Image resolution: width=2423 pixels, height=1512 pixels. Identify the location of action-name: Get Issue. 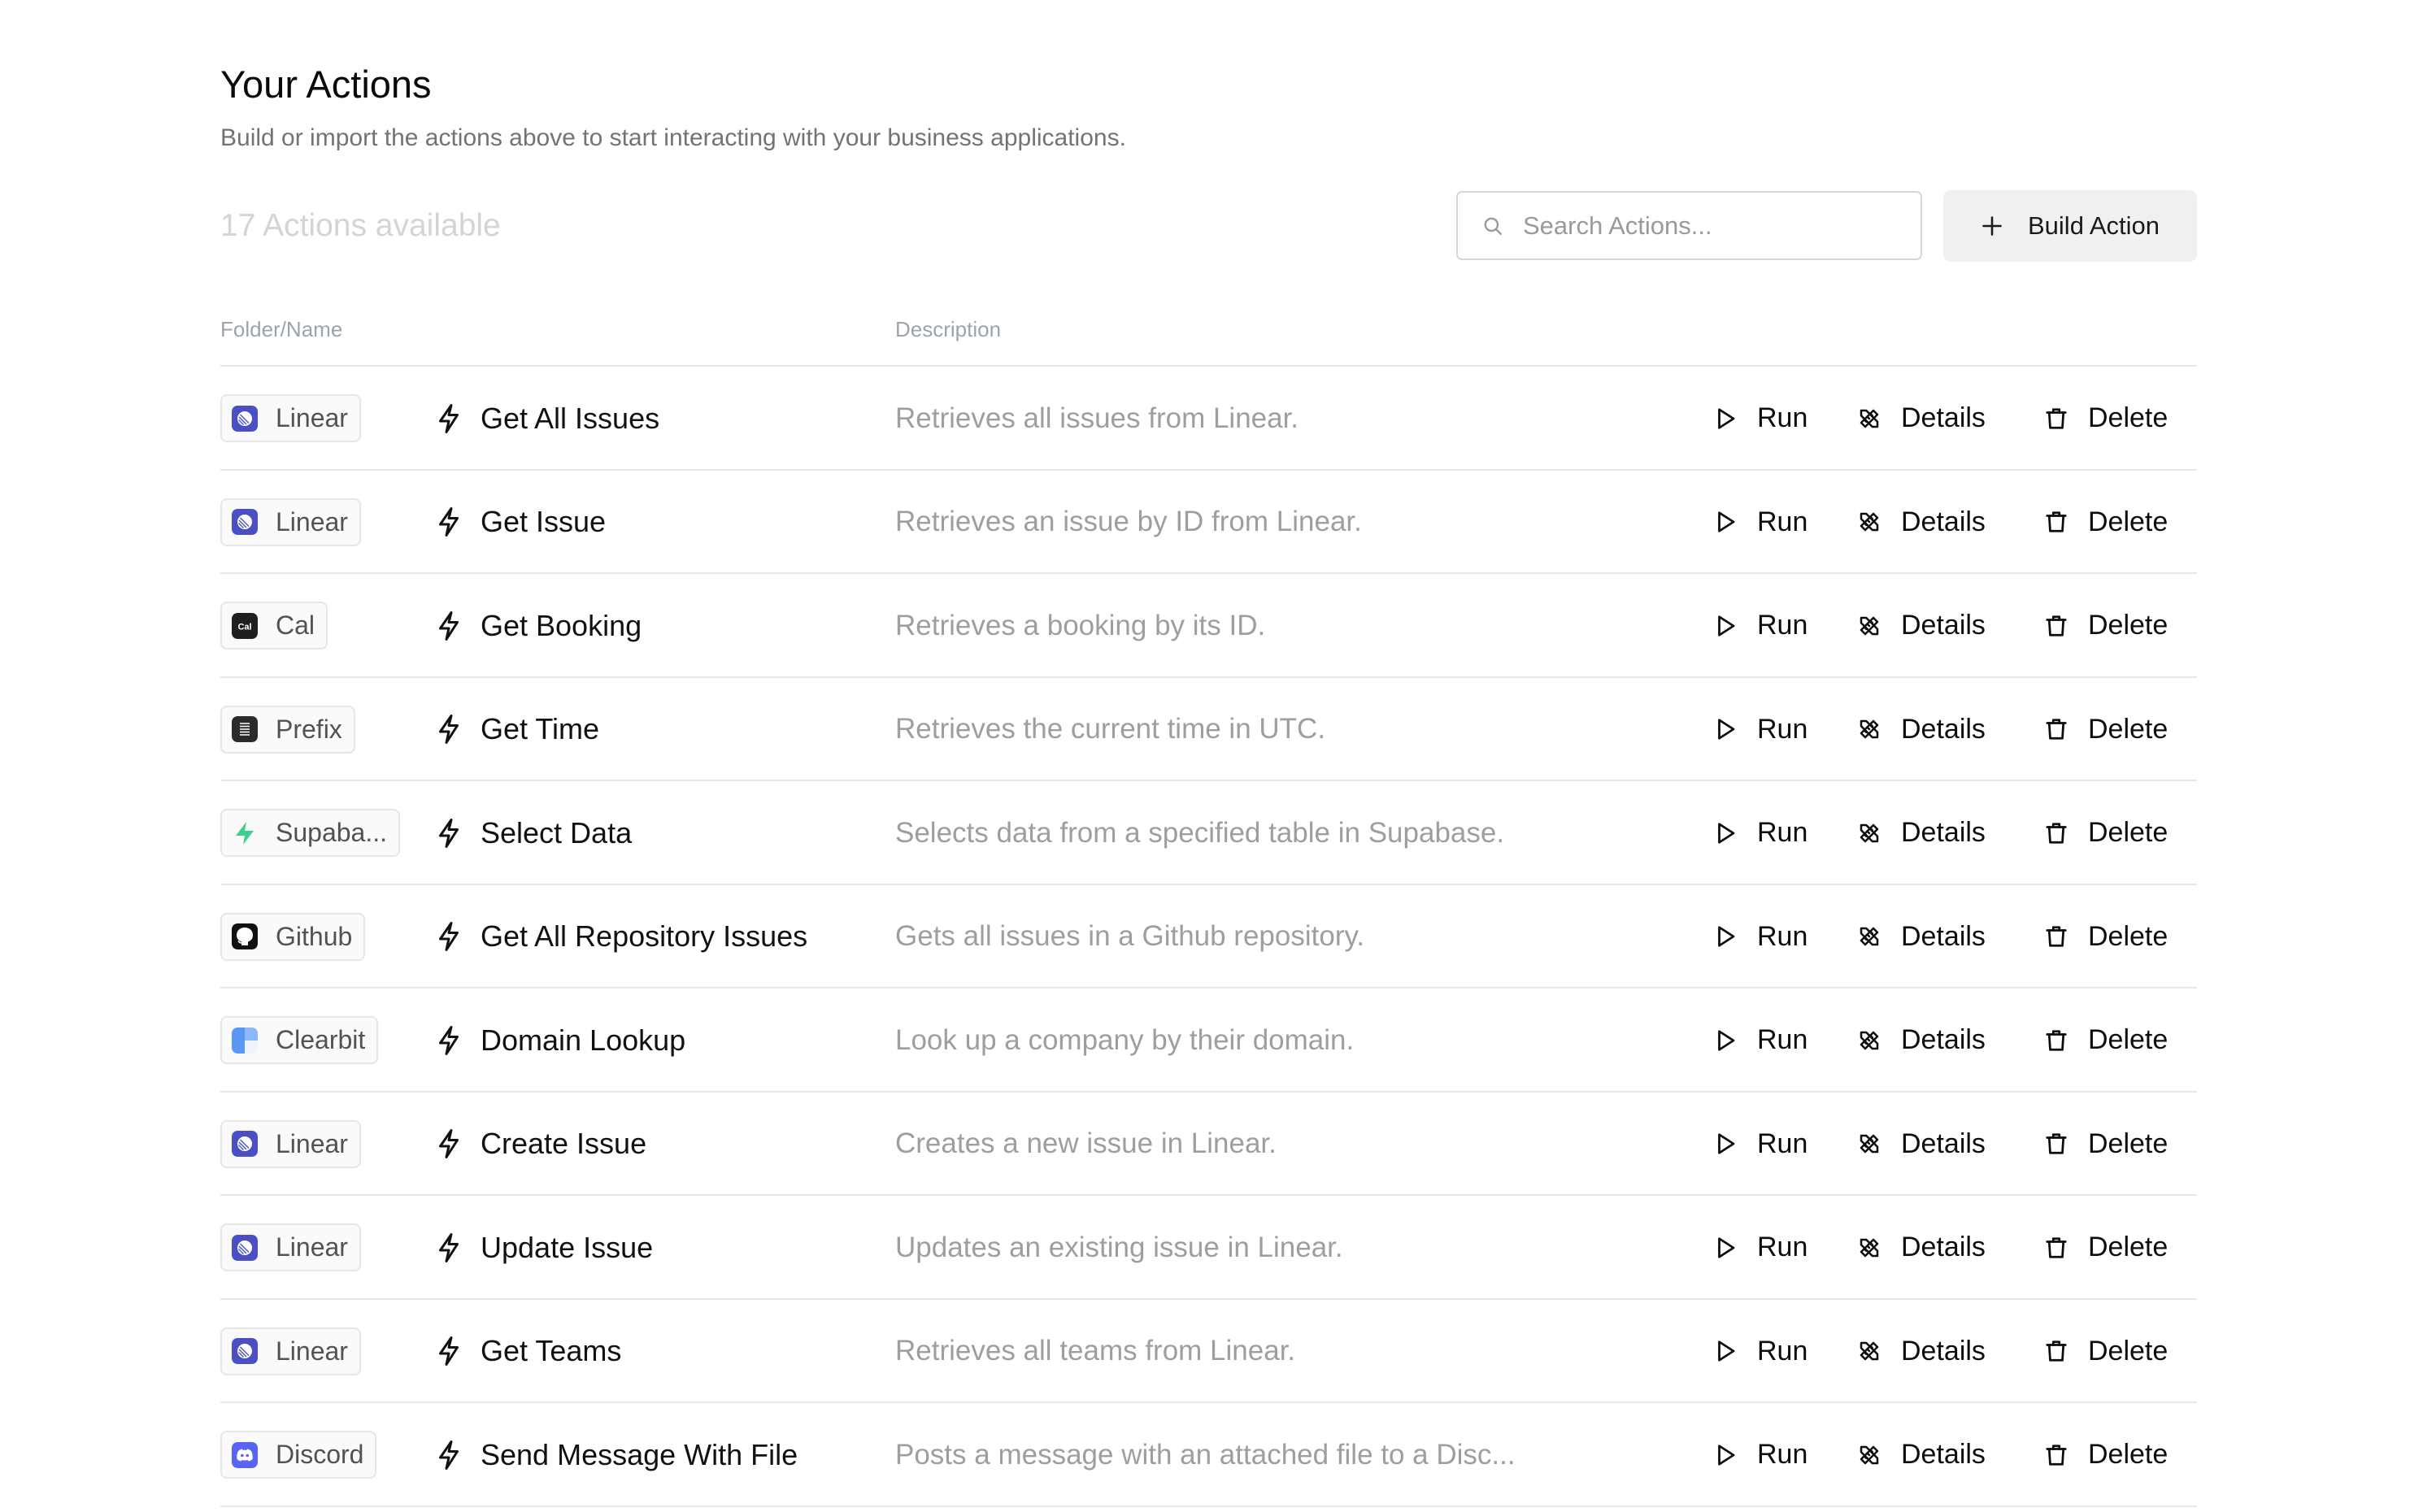
(544, 521).